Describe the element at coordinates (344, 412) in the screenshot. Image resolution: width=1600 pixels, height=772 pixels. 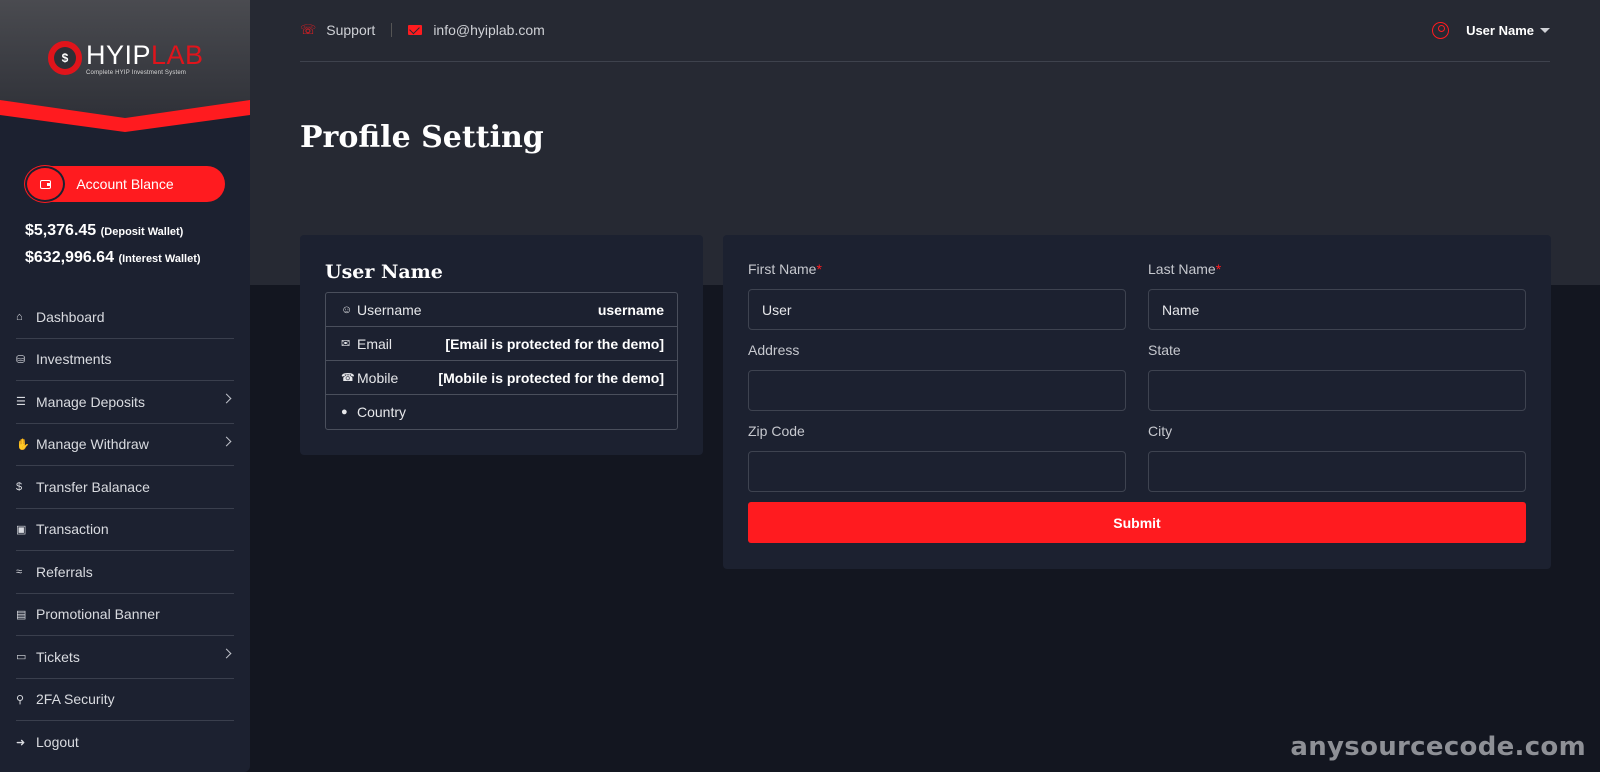
I see `globe-icon: ●` at that location.